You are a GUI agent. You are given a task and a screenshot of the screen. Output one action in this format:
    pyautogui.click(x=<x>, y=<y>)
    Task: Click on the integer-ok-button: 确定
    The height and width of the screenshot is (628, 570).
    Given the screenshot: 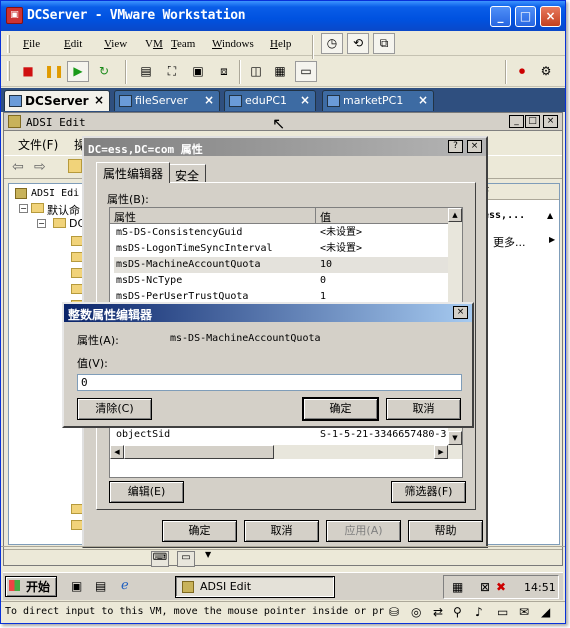 What is the action you would take?
    pyautogui.click(x=340, y=409)
    